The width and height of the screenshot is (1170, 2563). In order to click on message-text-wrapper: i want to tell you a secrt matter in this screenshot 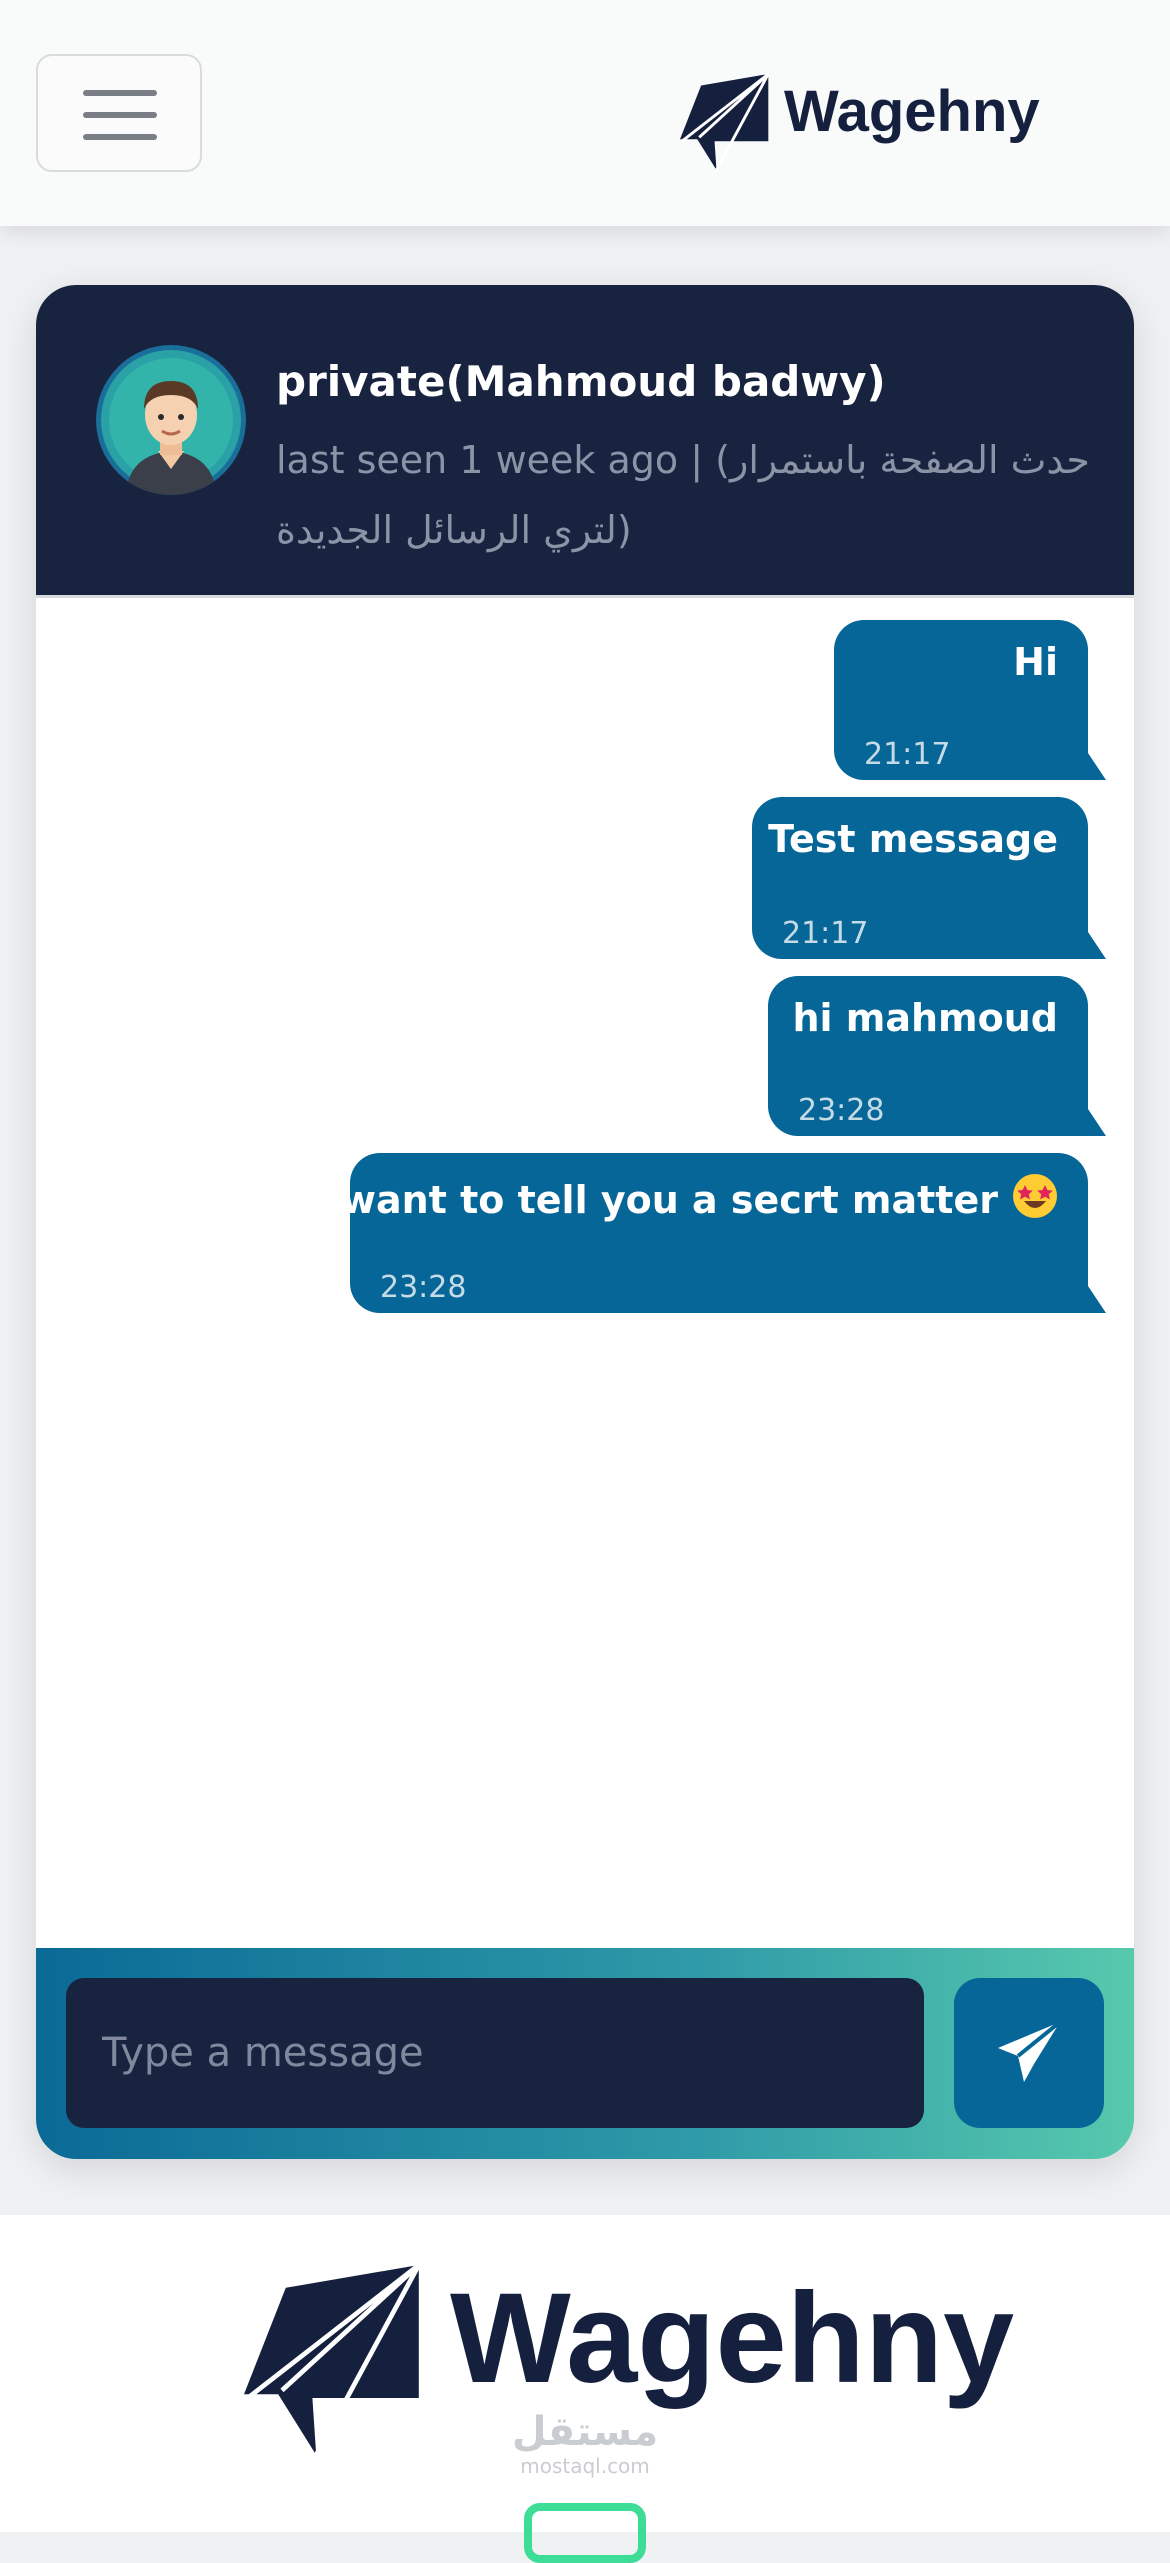, I will do `click(686, 1197)`.